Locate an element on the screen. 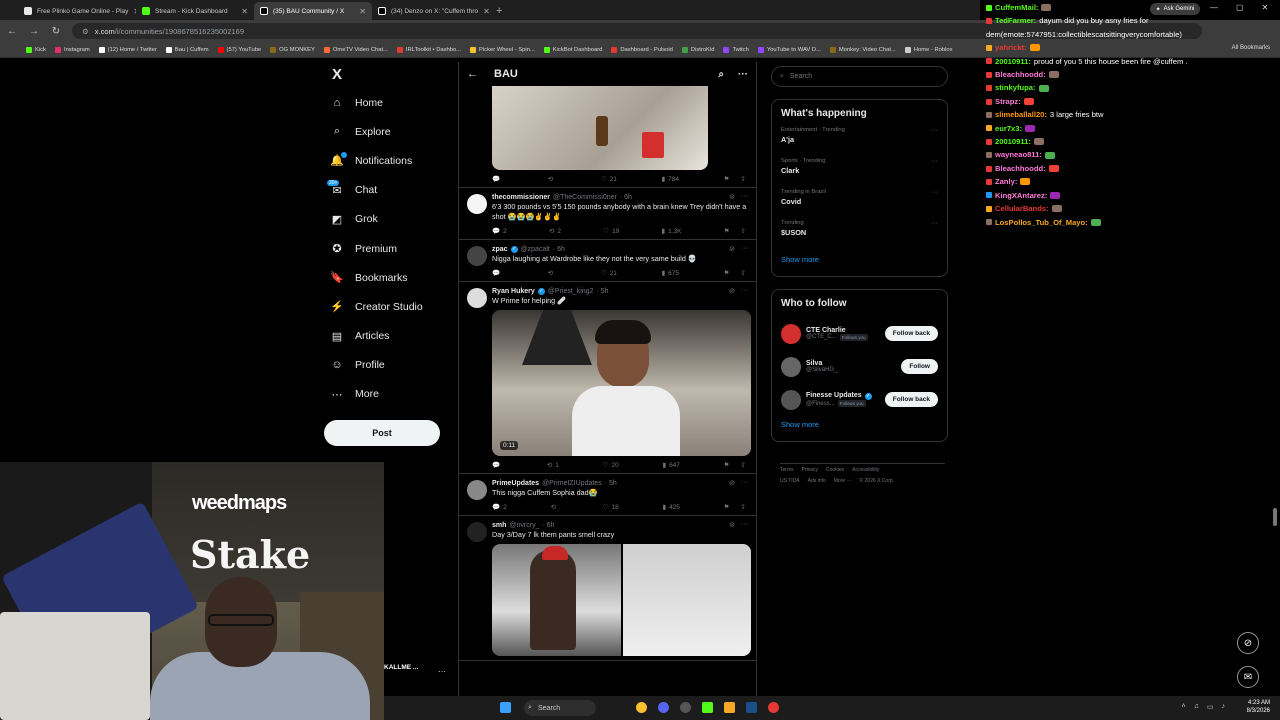  trend-item: Entertainment · Trending A'ja ··· is located at coordinates (859, 142).